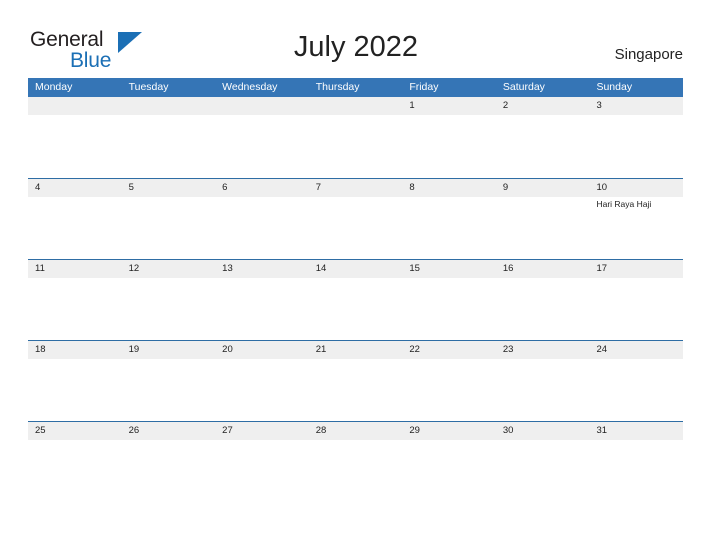 Image resolution: width=712 pixels, height=550 pixels. I want to click on date-number: 21, so click(356, 350).